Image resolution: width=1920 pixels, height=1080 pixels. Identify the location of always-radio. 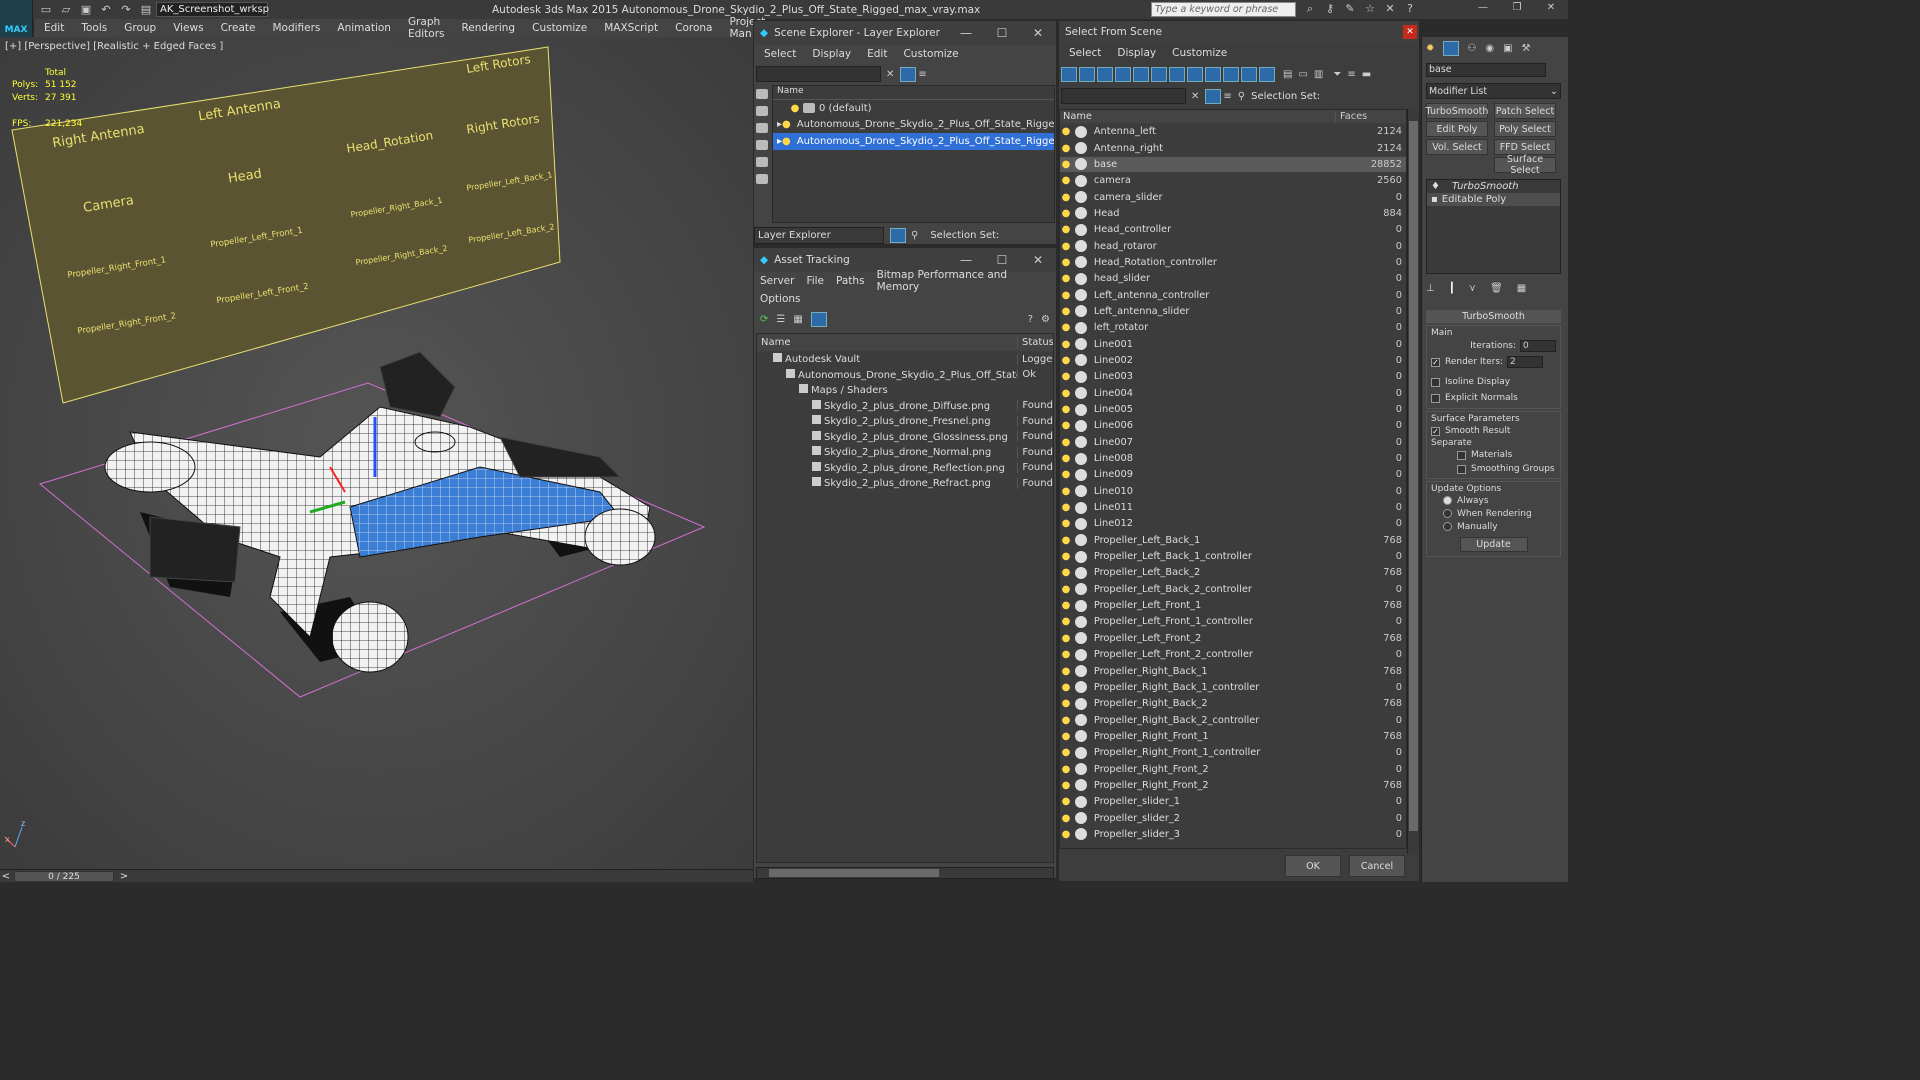
(1447, 500).